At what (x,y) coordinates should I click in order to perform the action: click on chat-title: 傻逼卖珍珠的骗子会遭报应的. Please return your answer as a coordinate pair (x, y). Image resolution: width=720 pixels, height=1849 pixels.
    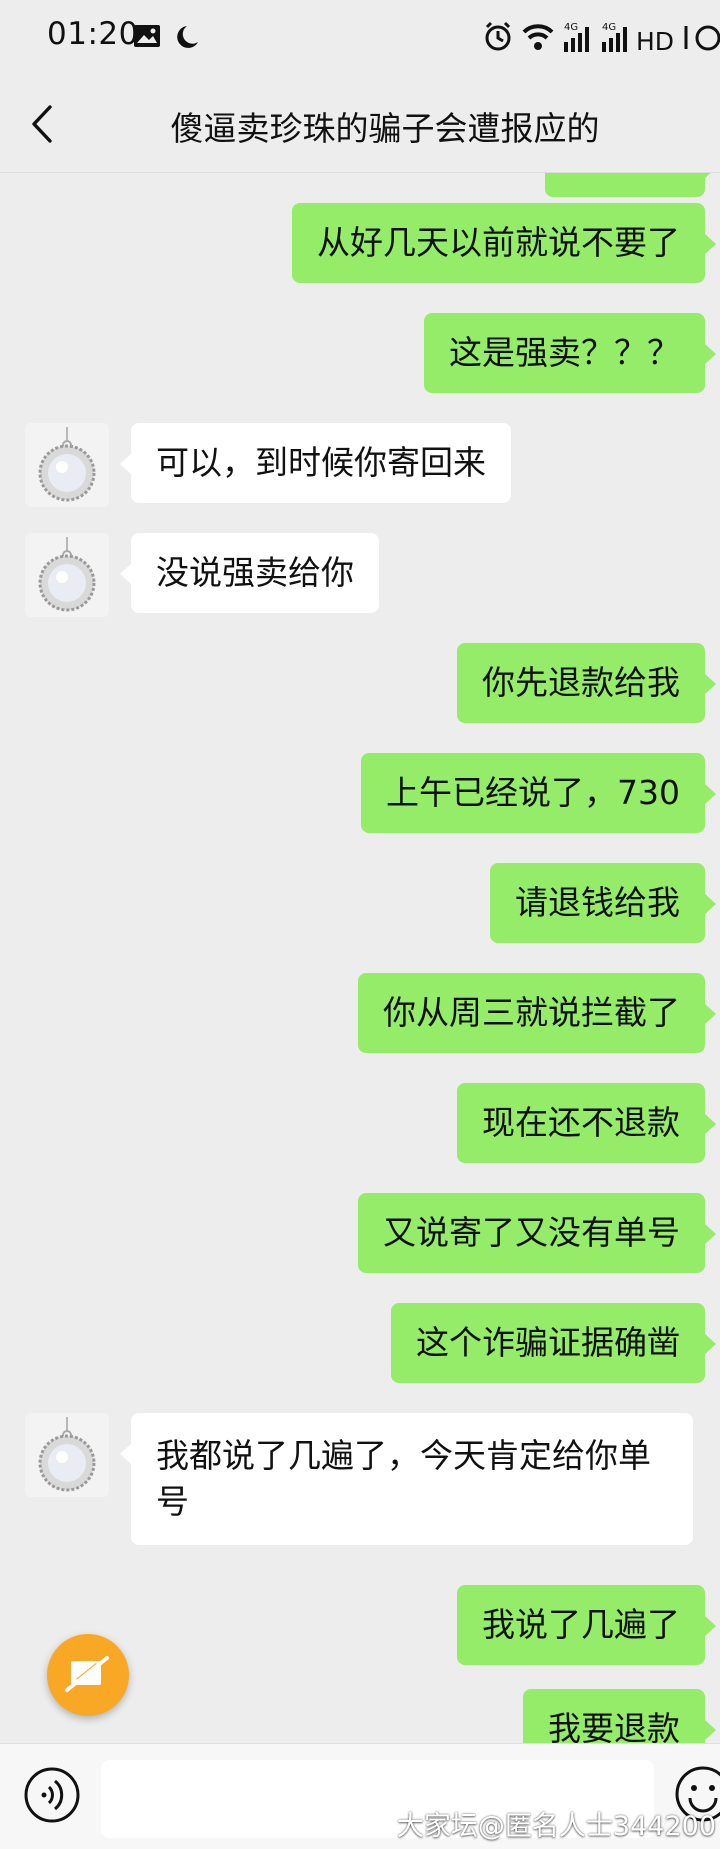
    Looking at the image, I should click on (385, 128).